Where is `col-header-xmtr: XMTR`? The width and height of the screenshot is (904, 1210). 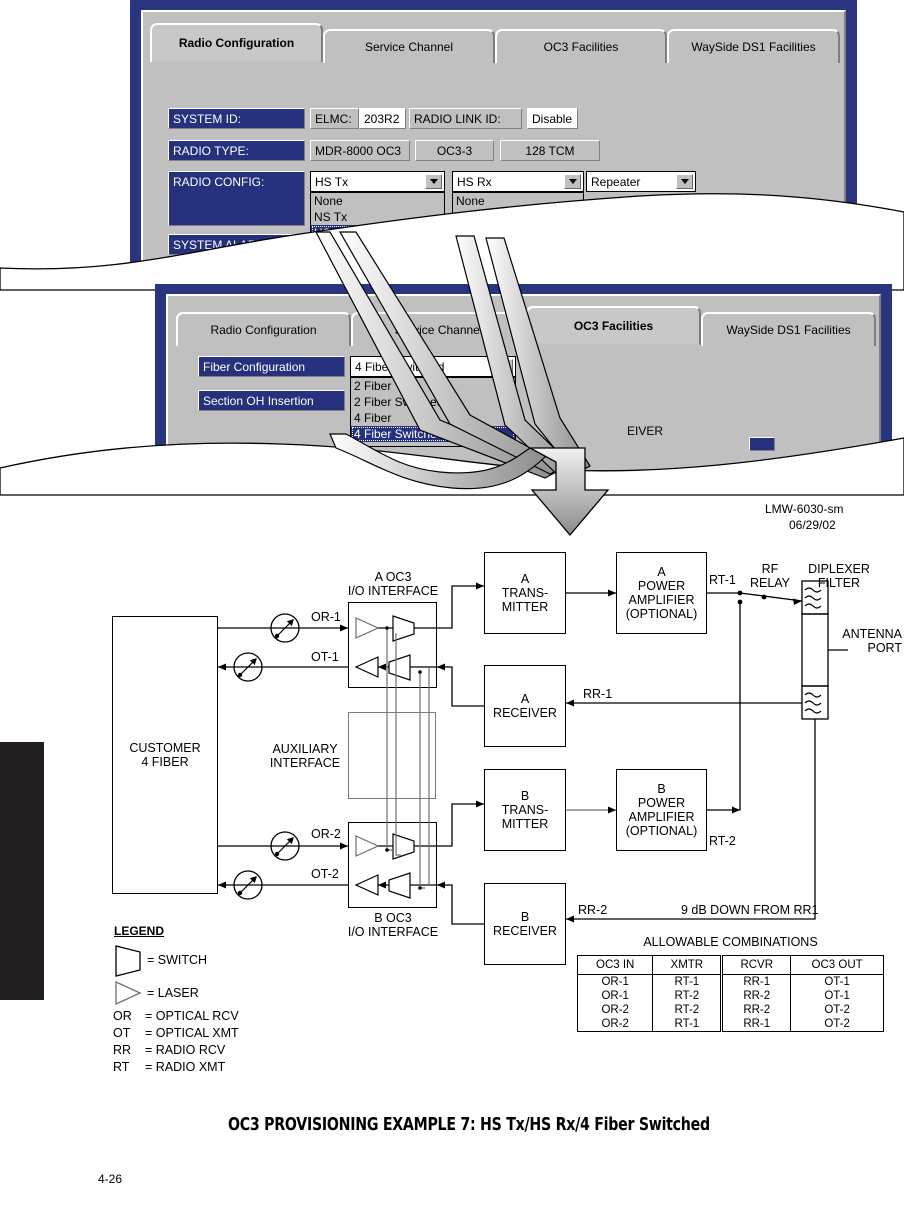
col-header-xmtr: XMTR is located at coordinates (687, 965).